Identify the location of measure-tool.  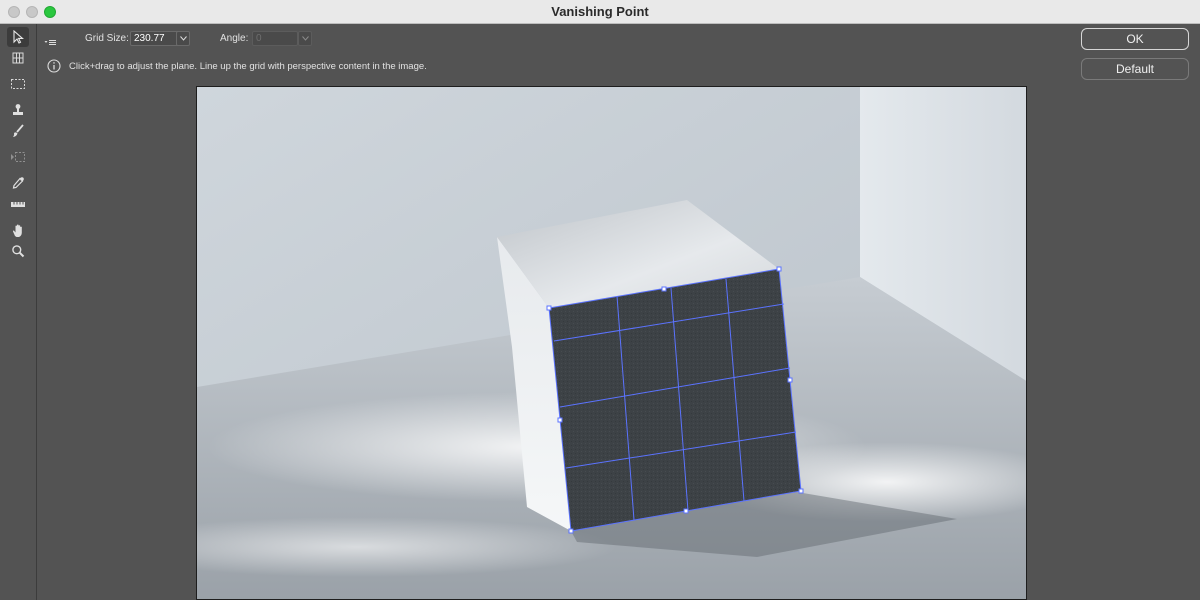
(18, 204).